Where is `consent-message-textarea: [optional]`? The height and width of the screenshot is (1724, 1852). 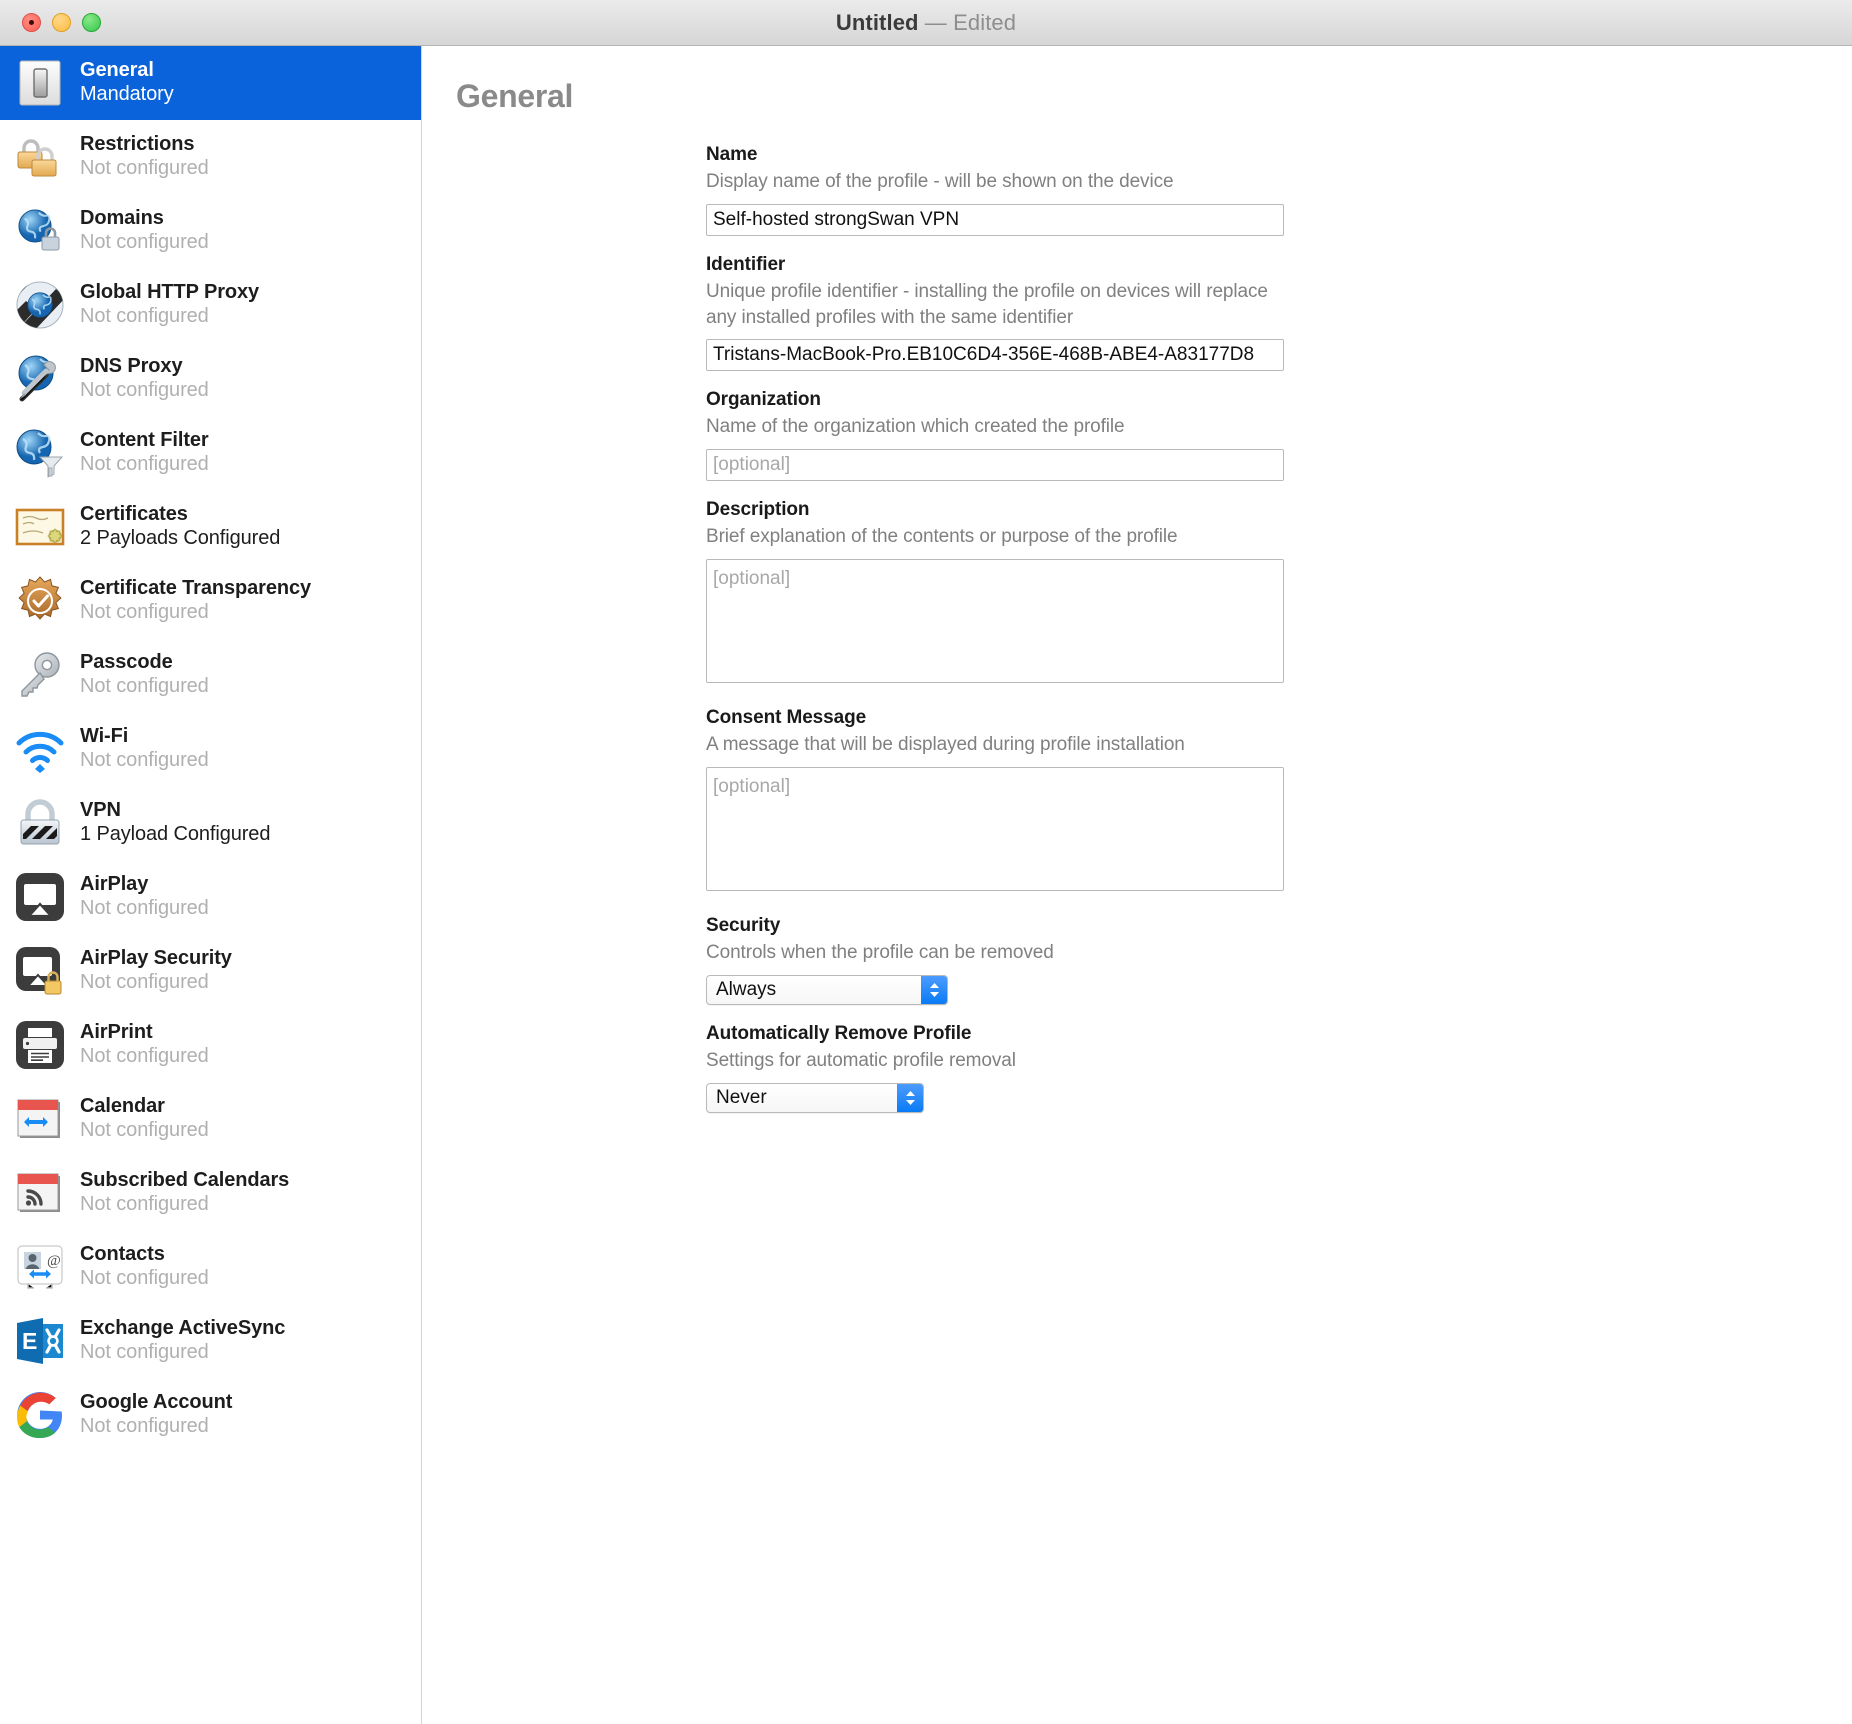
consent-message-textarea: [optional] is located at coordinates (995, 828).